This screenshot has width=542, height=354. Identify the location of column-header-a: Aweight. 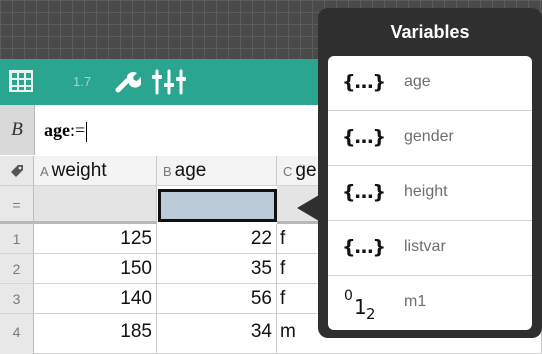
(95, 171).